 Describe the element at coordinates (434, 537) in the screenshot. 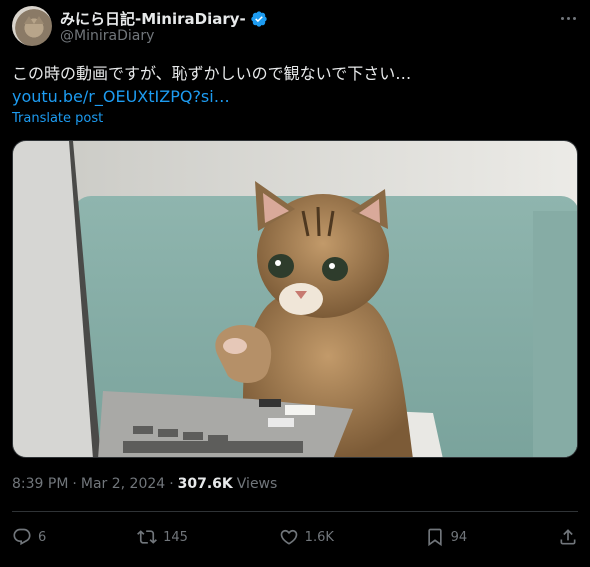

I see `bookmark-icon` at that location.